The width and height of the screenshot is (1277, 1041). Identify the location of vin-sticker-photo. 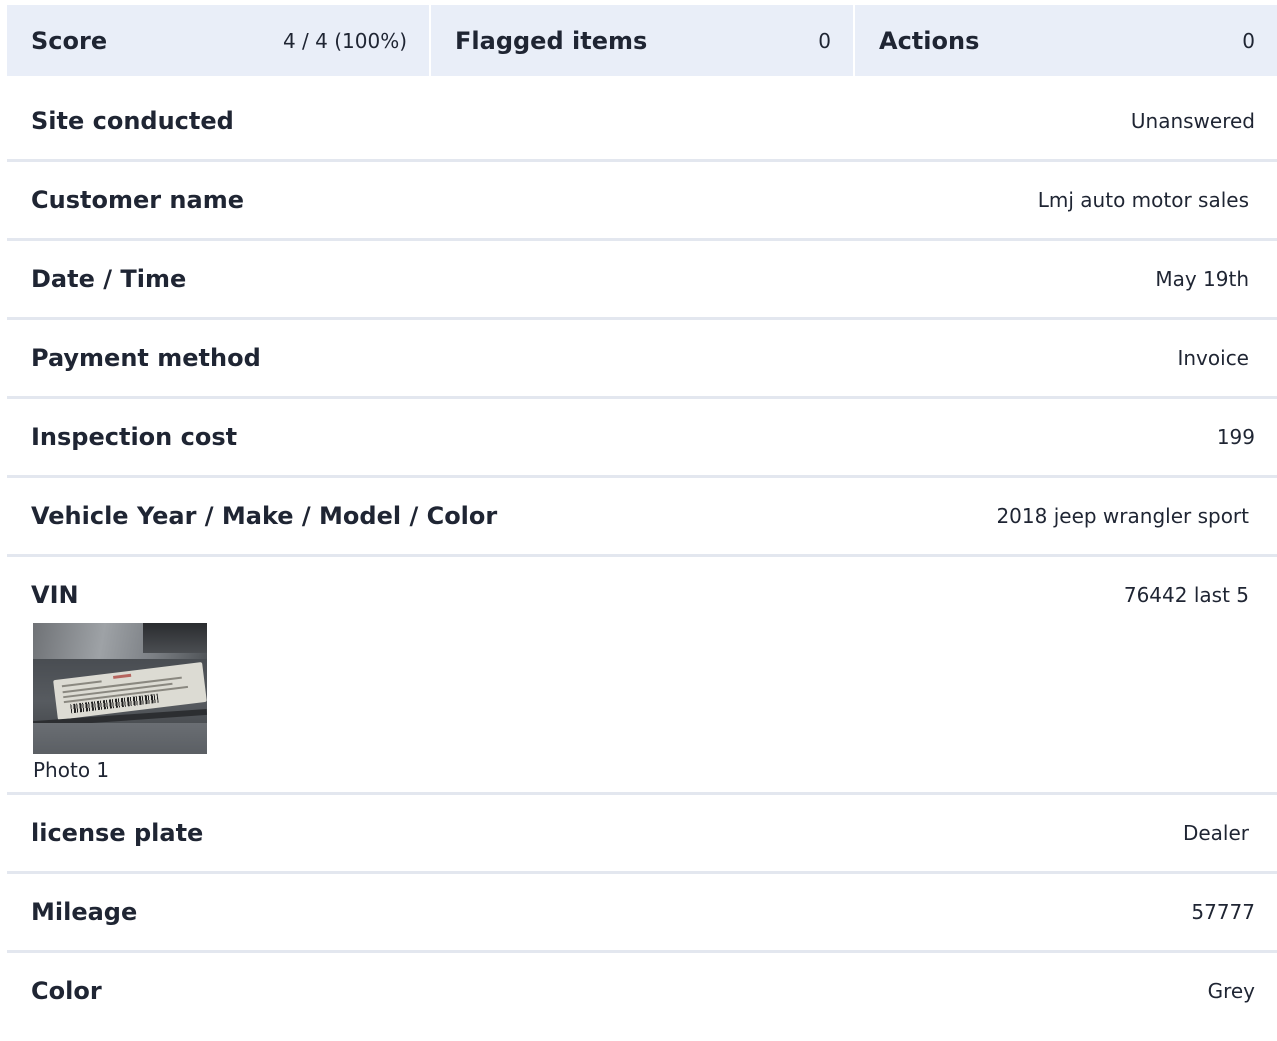
(120, 688).